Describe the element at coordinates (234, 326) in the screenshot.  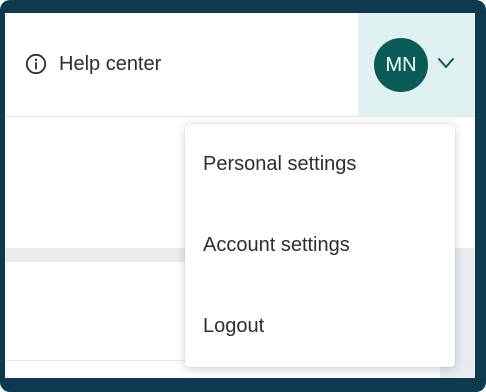
I see `menu-item-label: Logout` at that location.